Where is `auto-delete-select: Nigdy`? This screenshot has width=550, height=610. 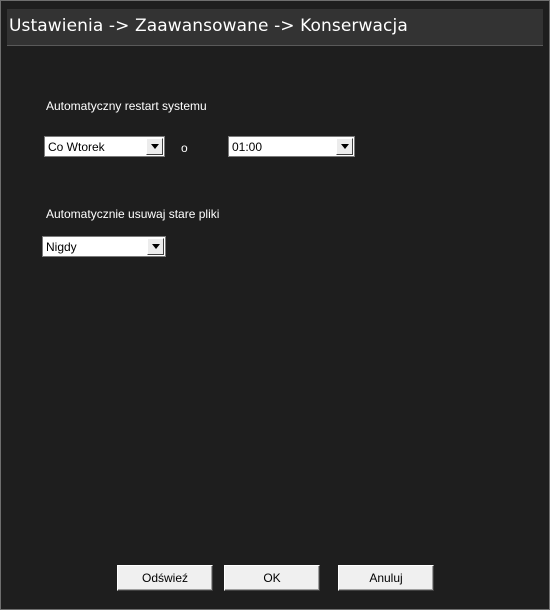
auto-delete-select: Nigdy is located at coordinates (104, 246).